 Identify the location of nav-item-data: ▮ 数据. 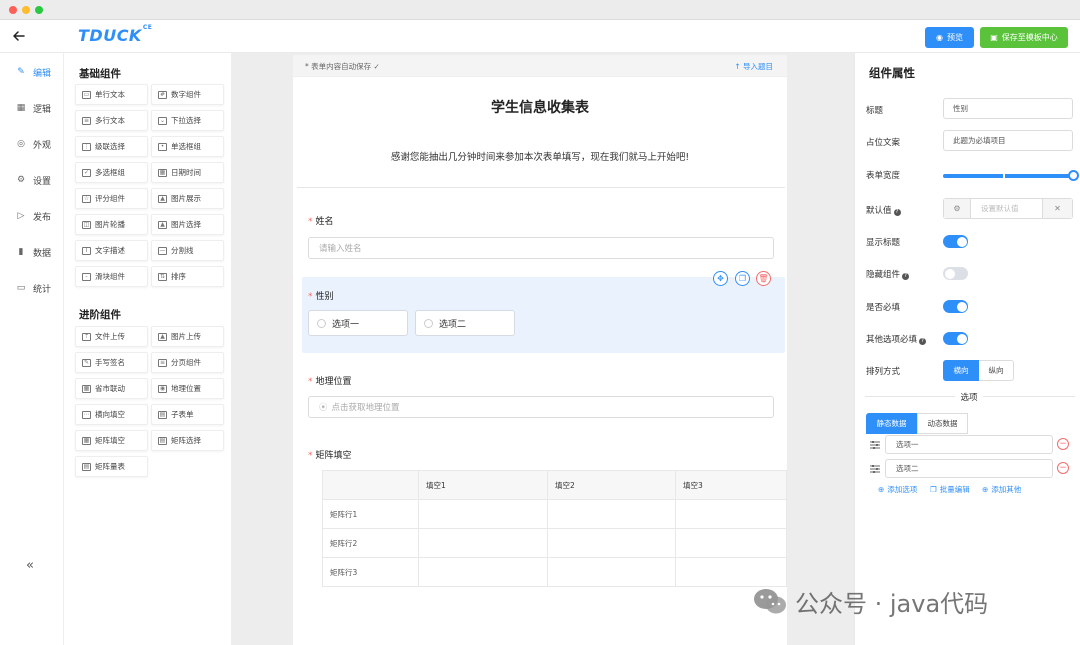
(34, 252).